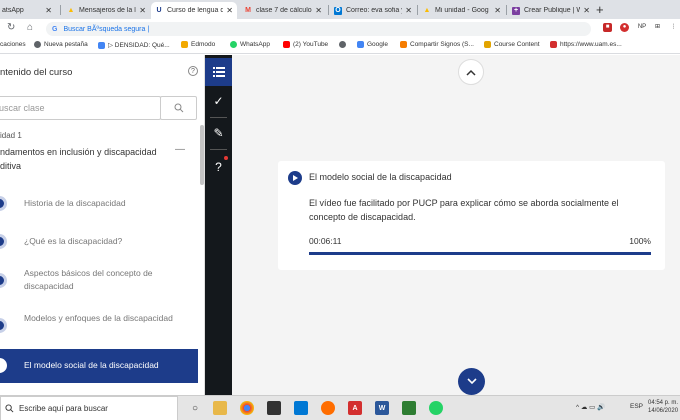  I want to click on firefox-icon, so click(328, 408).